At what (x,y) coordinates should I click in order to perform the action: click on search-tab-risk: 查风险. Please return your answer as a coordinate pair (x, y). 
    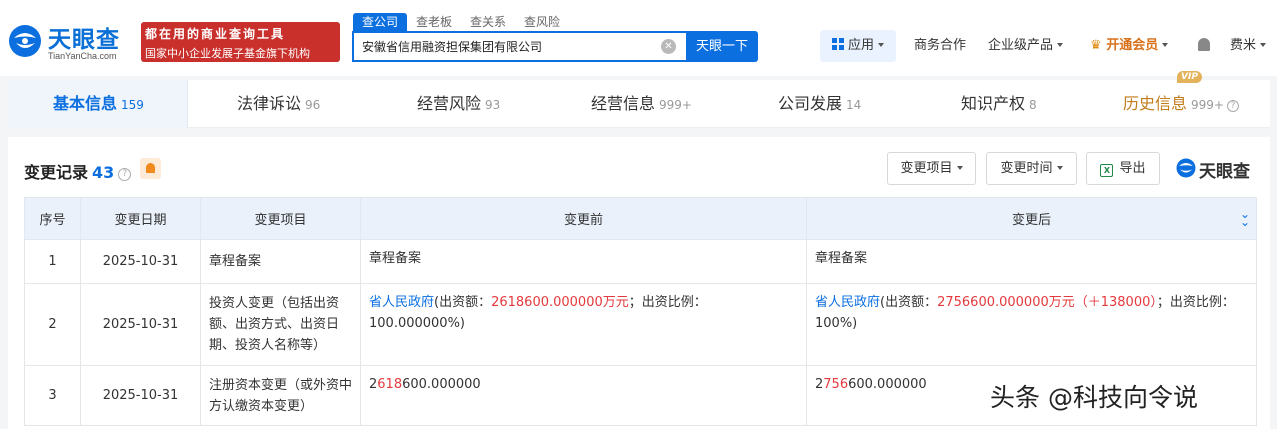
    Looking at the image, I should click on (542, 22).